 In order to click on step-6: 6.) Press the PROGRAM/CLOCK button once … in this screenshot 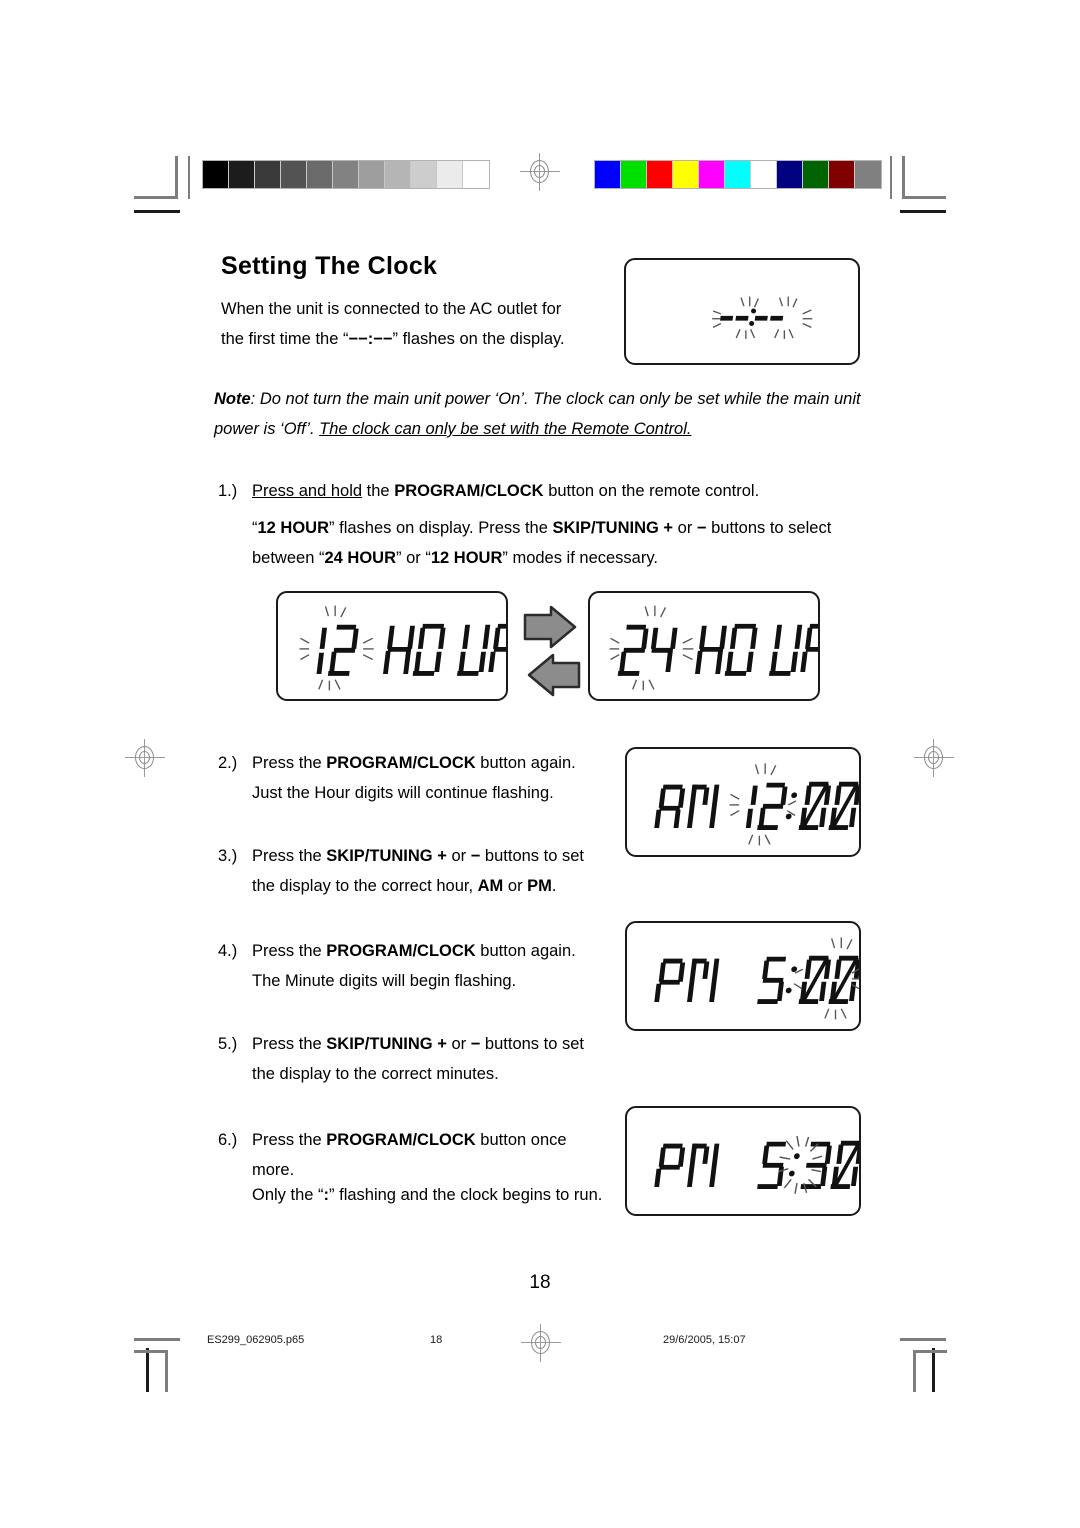, I will do `click(413, 1155)`.